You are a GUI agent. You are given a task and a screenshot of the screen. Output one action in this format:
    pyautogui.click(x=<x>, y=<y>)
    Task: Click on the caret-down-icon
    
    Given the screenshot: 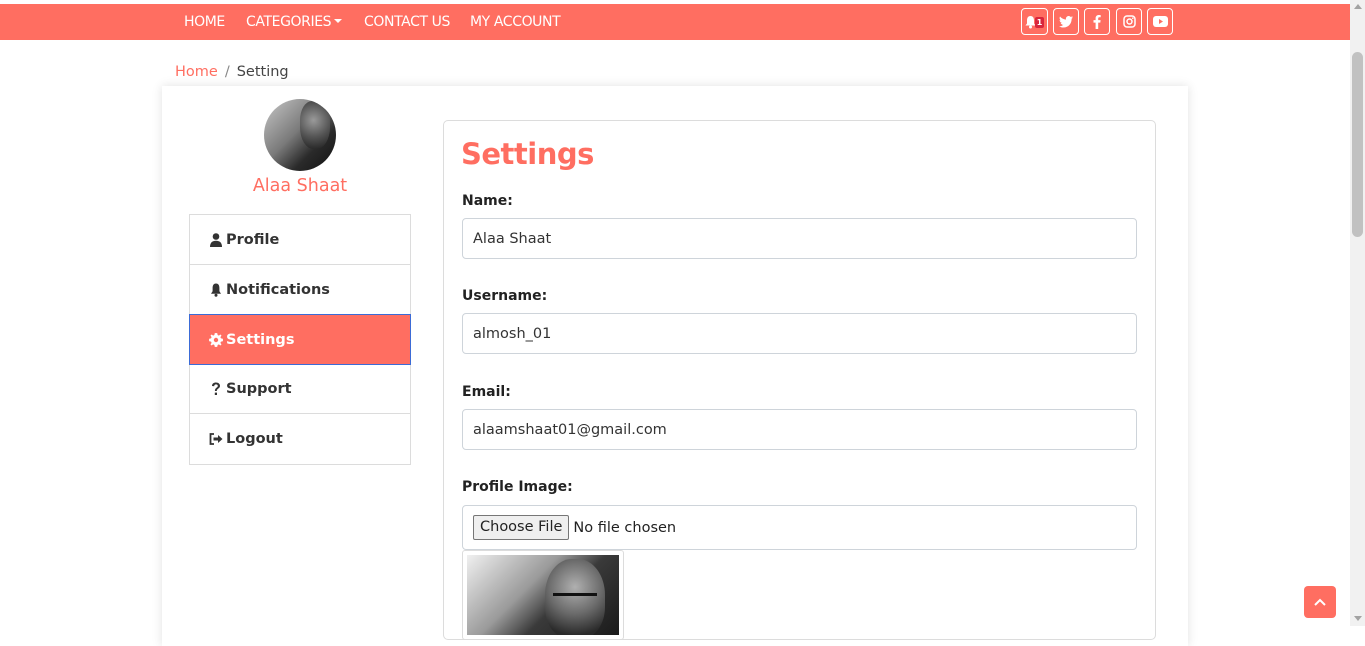 What is the action you would take?
    pyautogui.click(x=338, y=21)
    